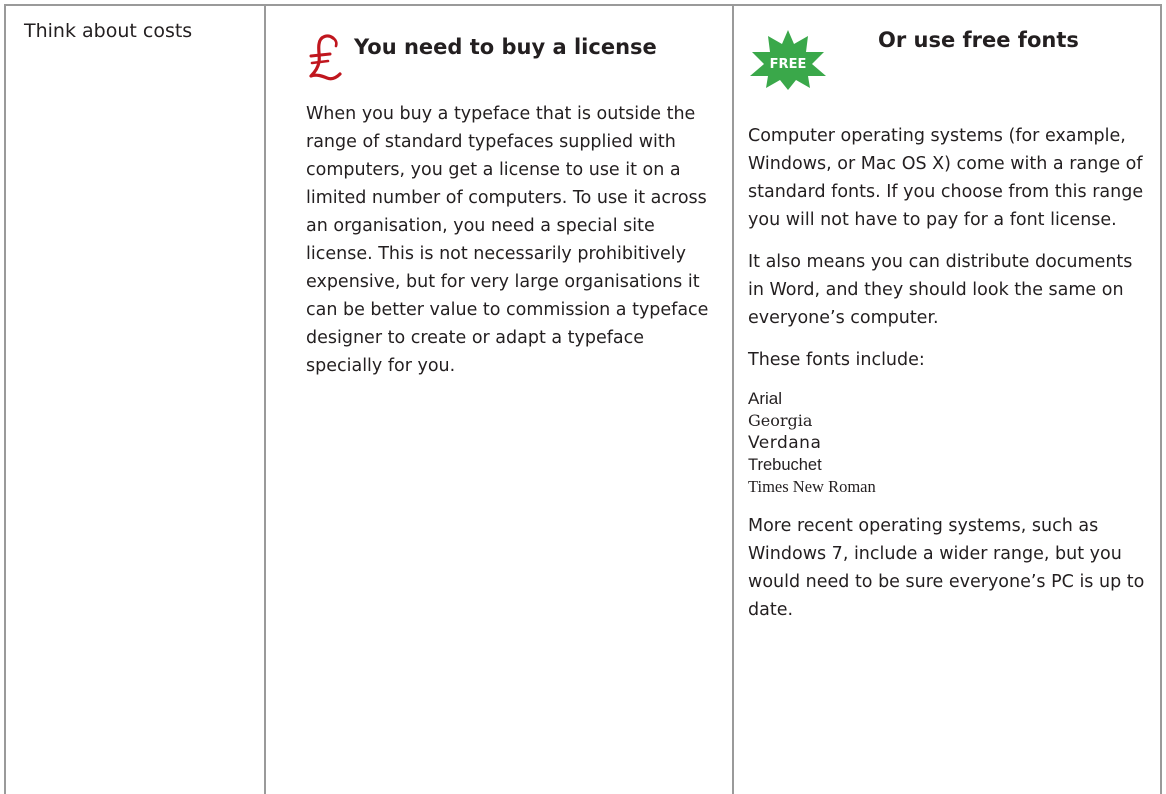 Image resolution: width=1166 pixels, height=794 pixels. I want to click on row-label-cell: Think about costs, so click(135, 24).